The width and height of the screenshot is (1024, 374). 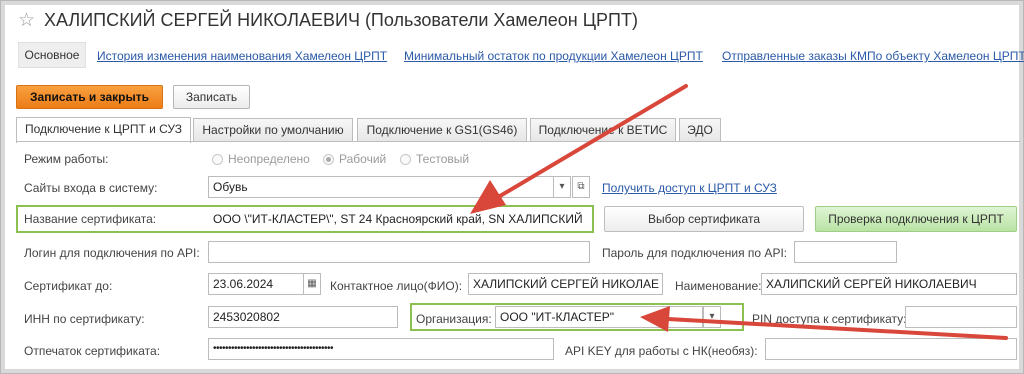 I want to click on password-label: Пароль для подключения по API:, so click(x=695, y=253).